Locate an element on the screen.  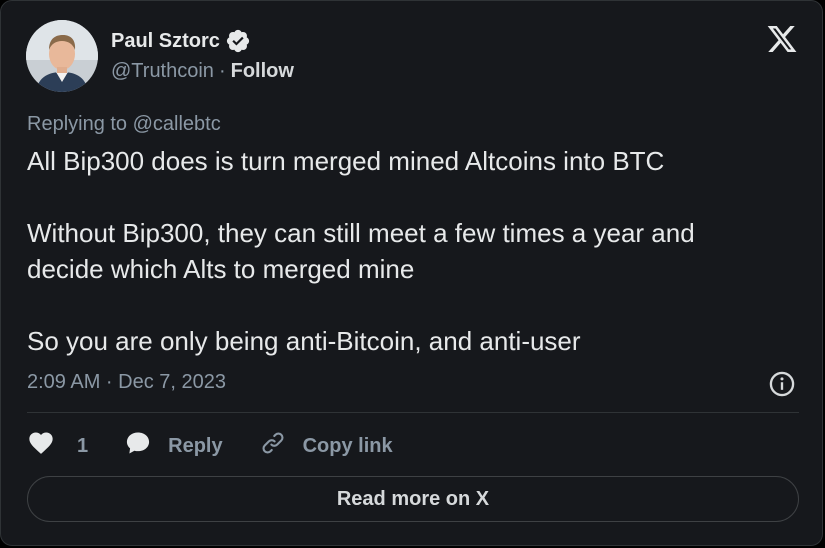
avatar-image is located at coordinates (62, 56).